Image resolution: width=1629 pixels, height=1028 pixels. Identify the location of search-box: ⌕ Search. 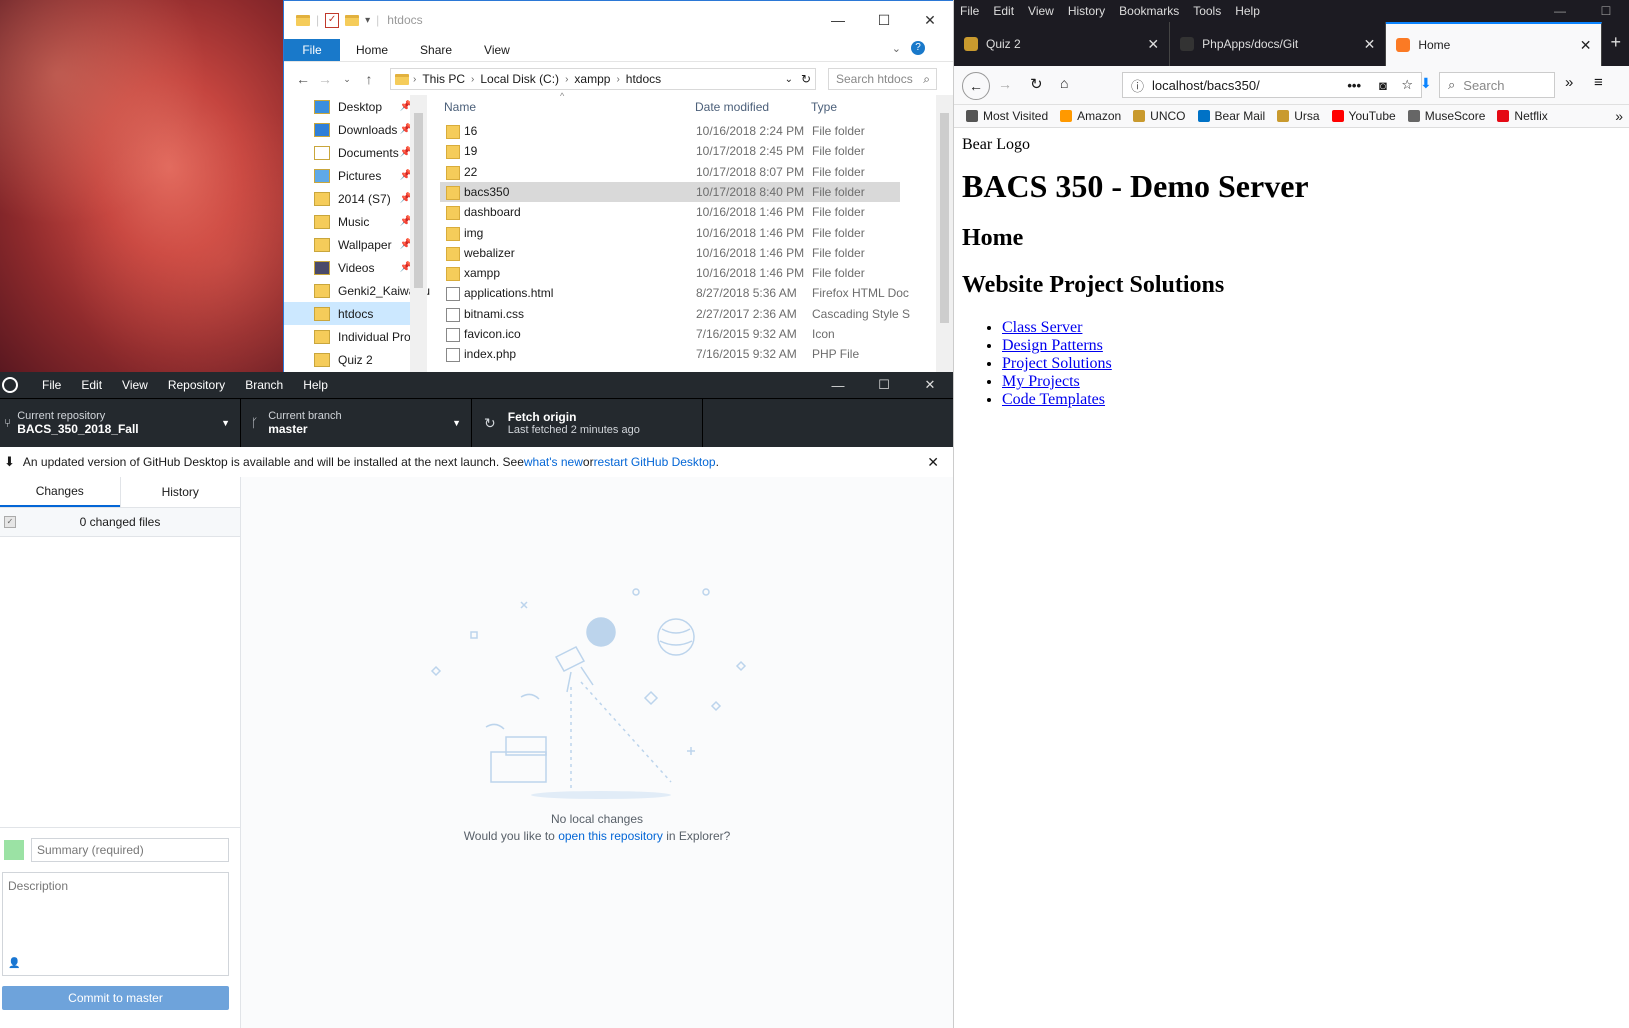
(1497, 85).